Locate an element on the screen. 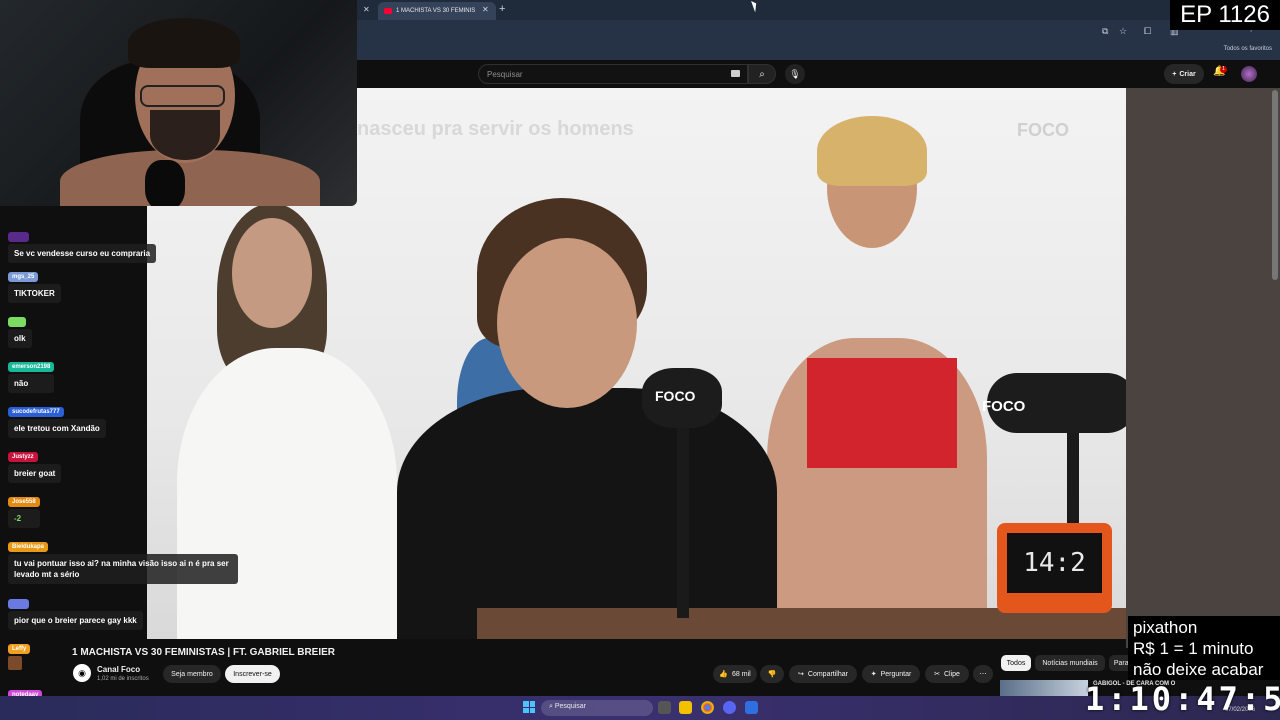 The image size is (1280, 720). webcam-hair is located at coordinates (184, 43).